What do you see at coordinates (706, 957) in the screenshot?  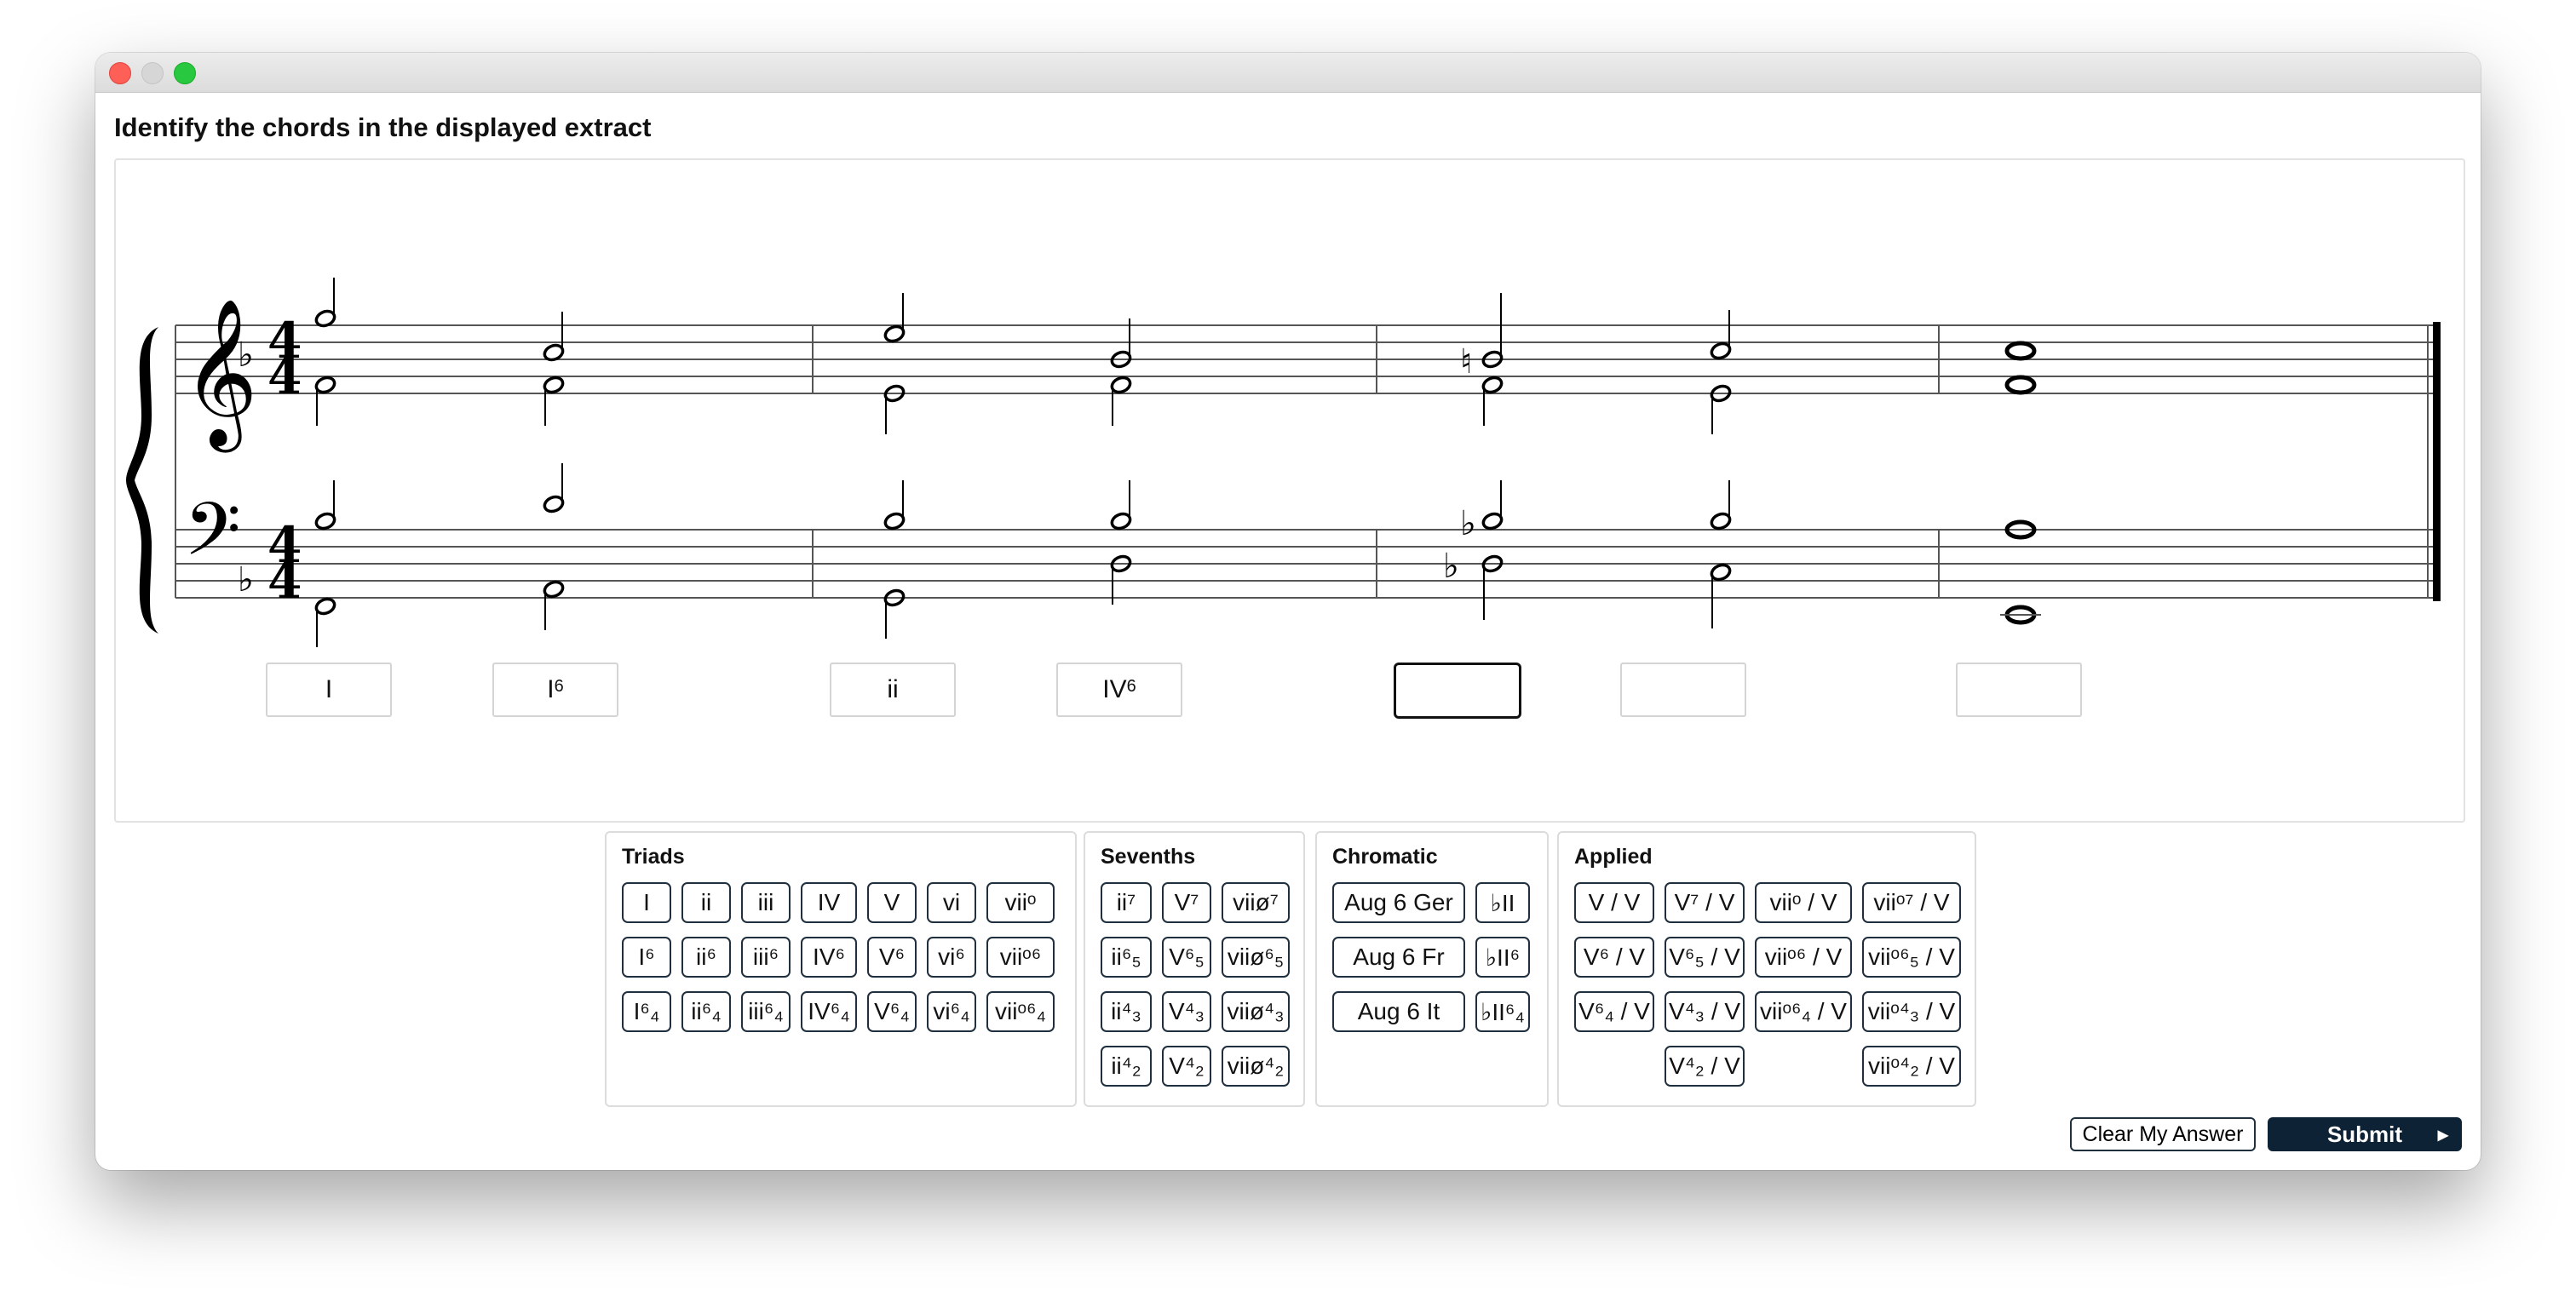 I see `chord-button: ii⁶` at bounding box center [706, 957].